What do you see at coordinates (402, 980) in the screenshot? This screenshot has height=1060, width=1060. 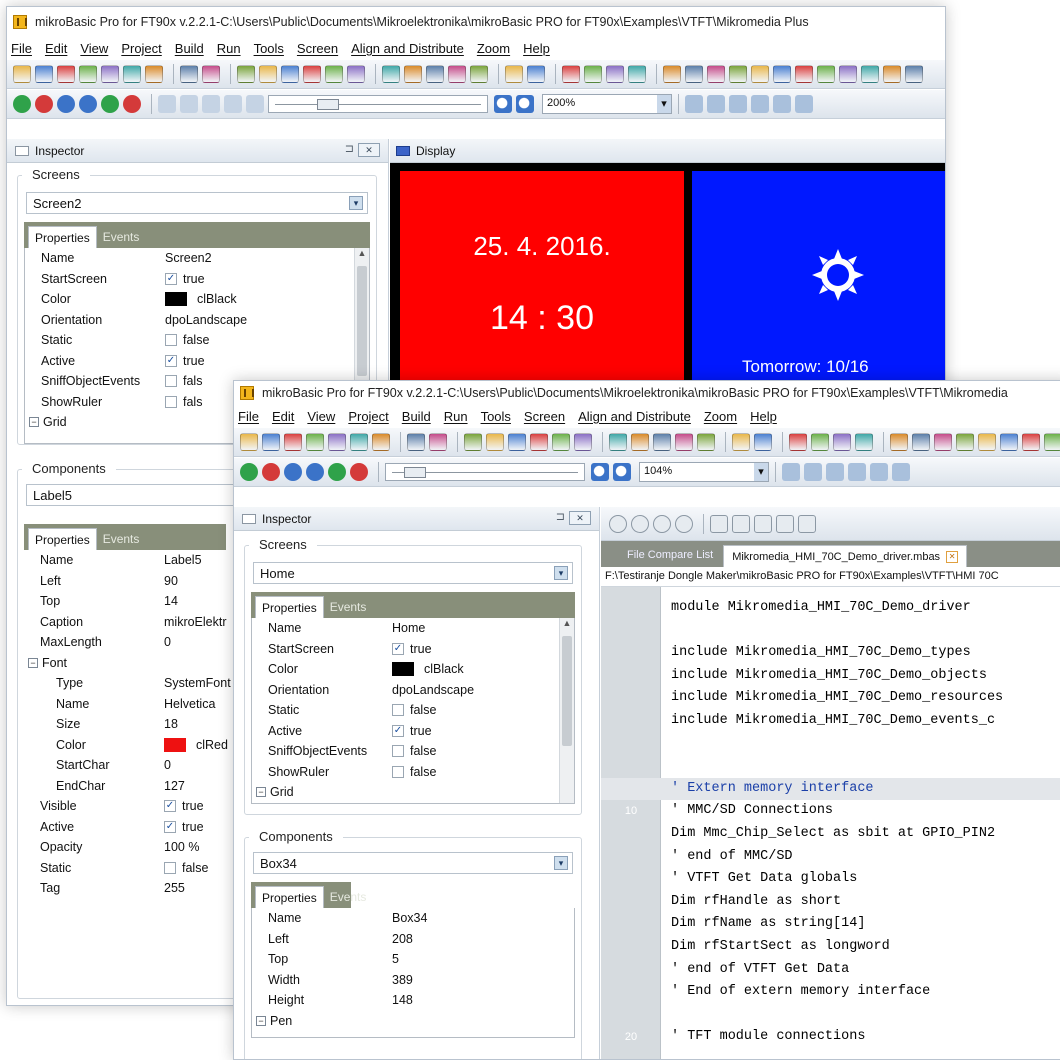 I see `property-value: 389` at bounding box center [402, 980].